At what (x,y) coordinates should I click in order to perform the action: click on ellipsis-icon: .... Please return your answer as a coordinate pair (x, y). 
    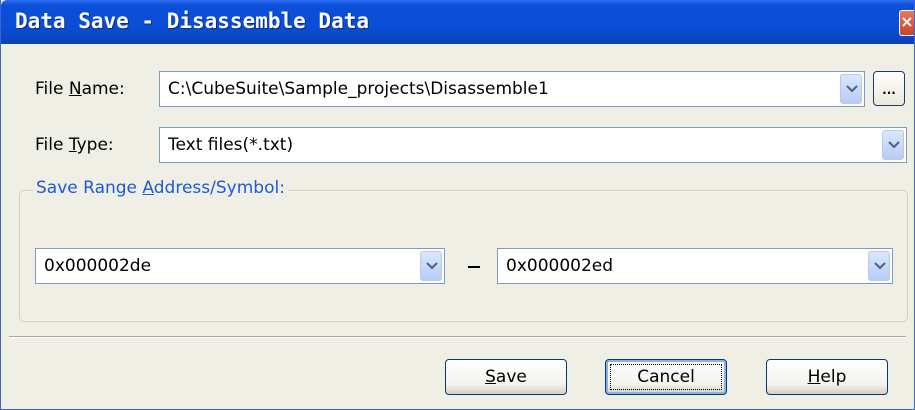
    Looking at the image, I should click on (889, 90).